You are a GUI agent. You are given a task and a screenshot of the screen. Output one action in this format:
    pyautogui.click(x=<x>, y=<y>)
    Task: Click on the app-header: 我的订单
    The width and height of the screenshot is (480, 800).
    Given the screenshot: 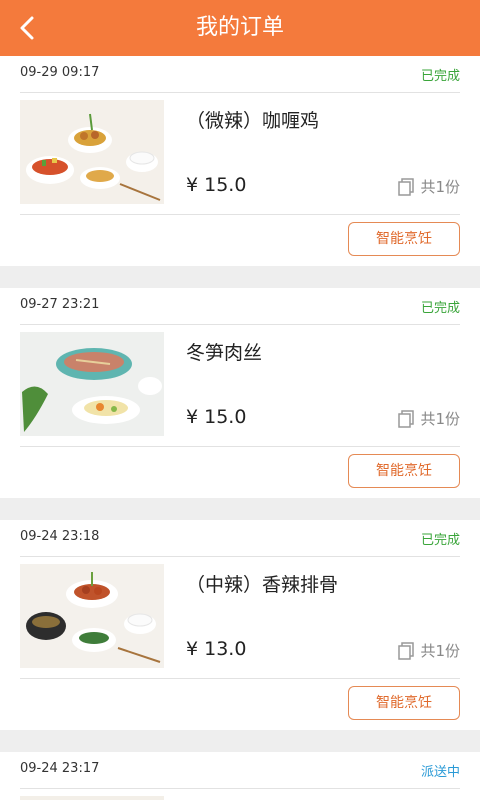 What is the action you would take?
    pyautogui.click(x=240, y=28)
    